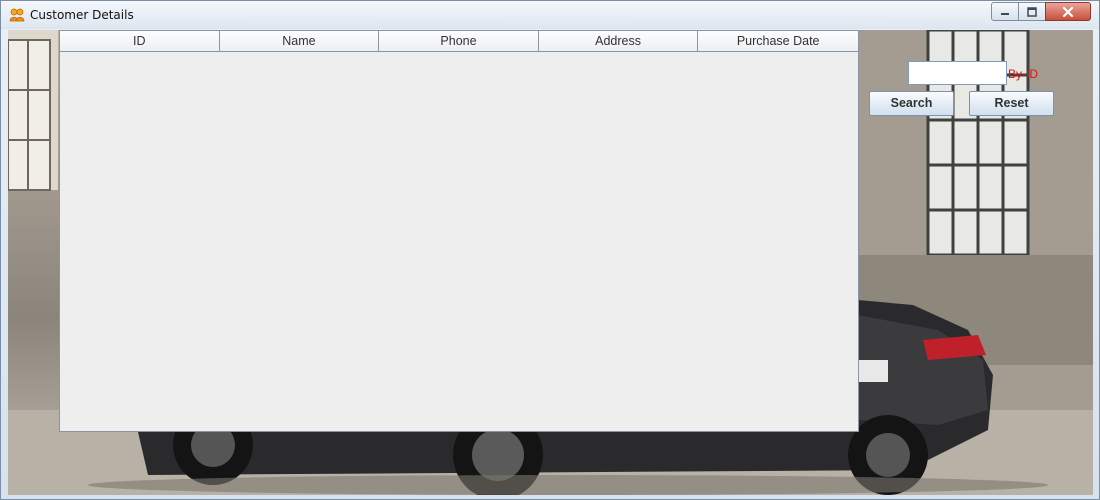 The height and width of the screenshot is (500, 1100). What do you see at coordinates (957, 73) in the screenshot?
I see `search-id-input` at bounding box center [957, 73].